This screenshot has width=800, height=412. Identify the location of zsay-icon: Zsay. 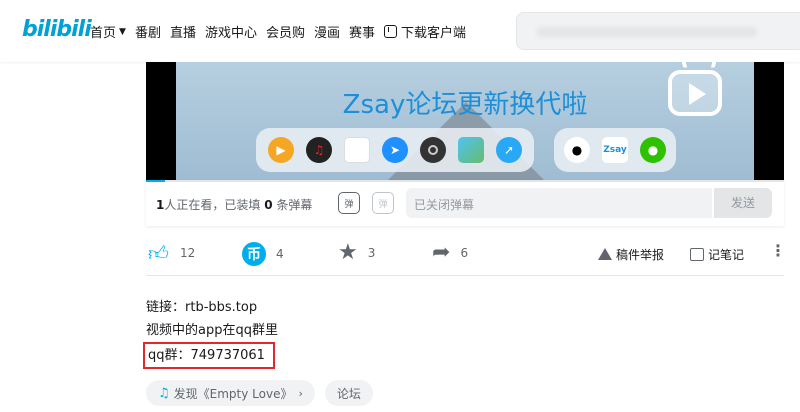
(615, 150).